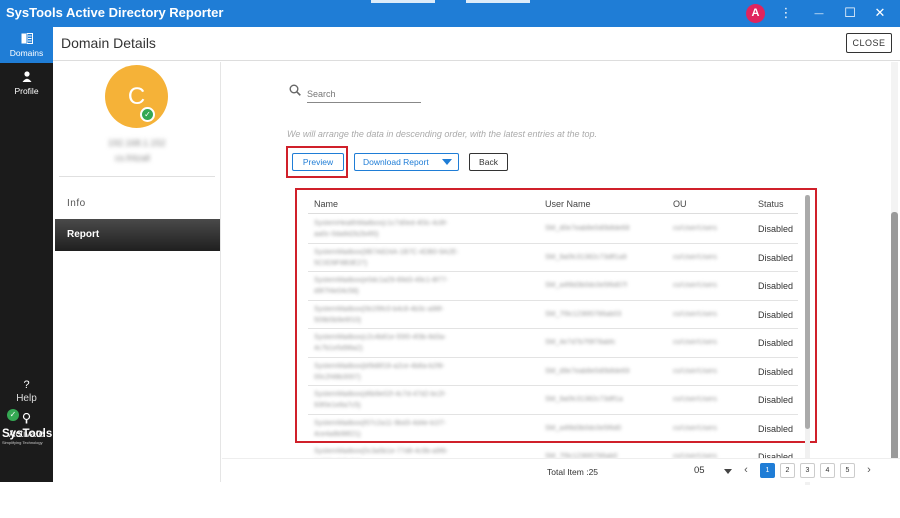  I want to click on panel-menu-report: Report, so click(137, 235).